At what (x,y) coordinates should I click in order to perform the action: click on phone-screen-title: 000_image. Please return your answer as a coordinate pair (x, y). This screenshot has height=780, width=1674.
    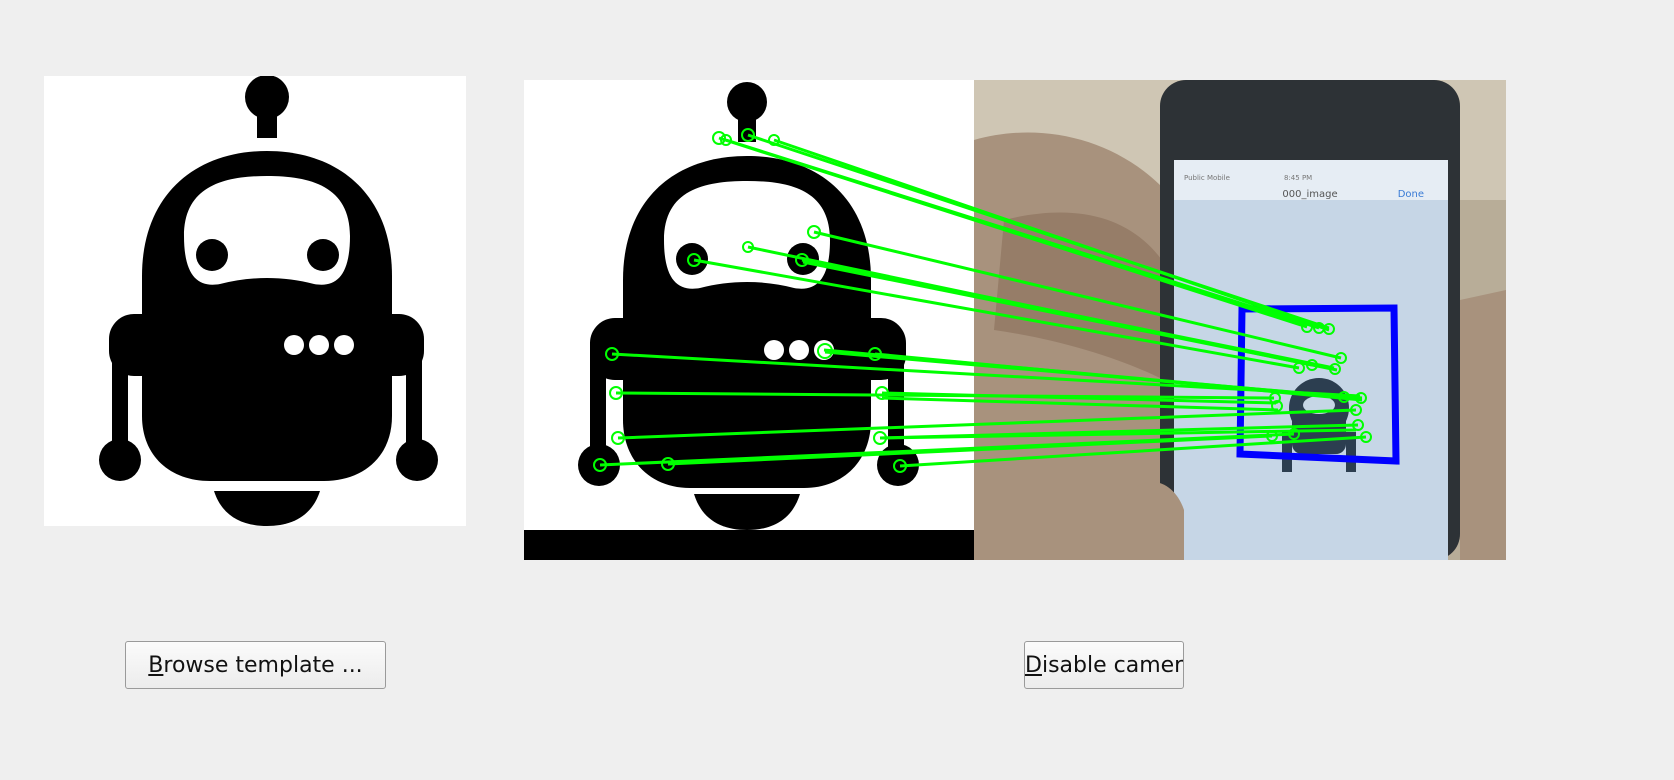
    Looking at the image, I should click on (1309, 194).